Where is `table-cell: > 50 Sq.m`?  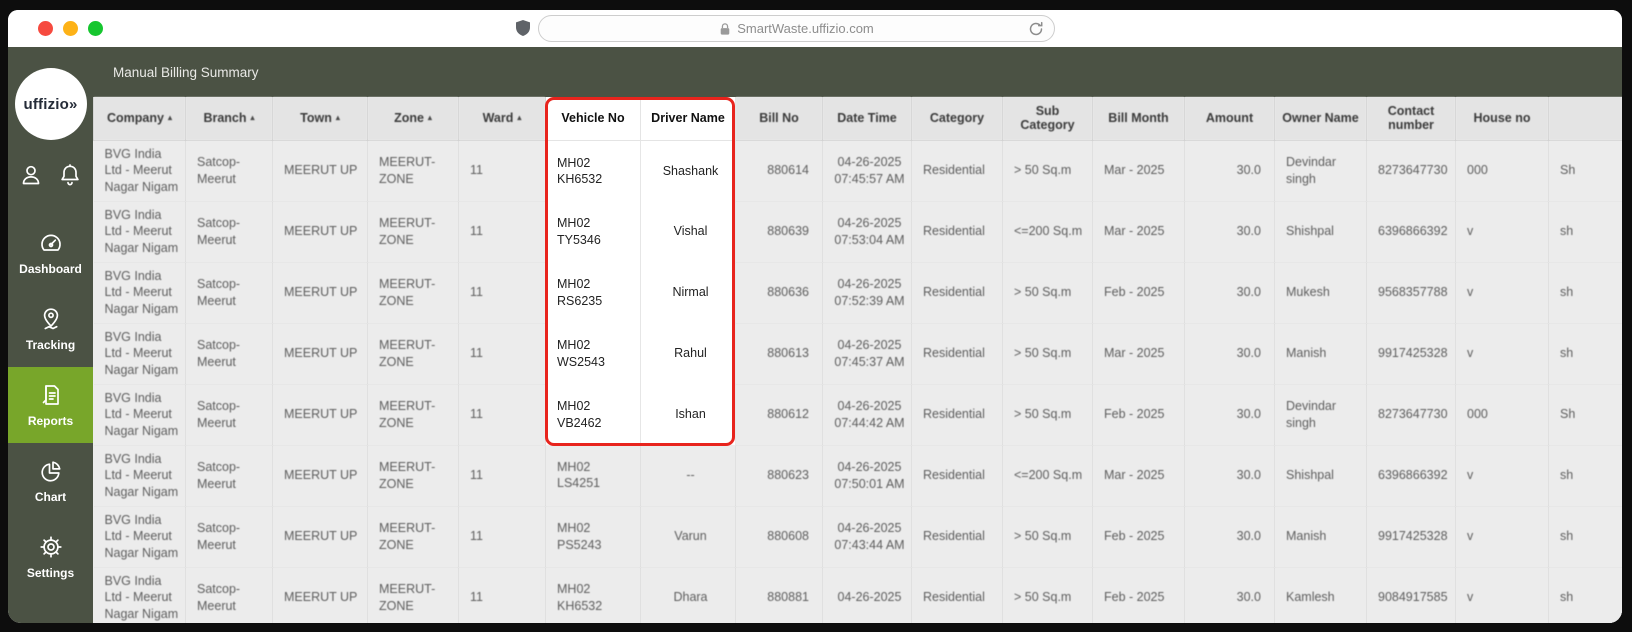
table-cell: > 50 Sq.m is located at coordinates (1047, 354).